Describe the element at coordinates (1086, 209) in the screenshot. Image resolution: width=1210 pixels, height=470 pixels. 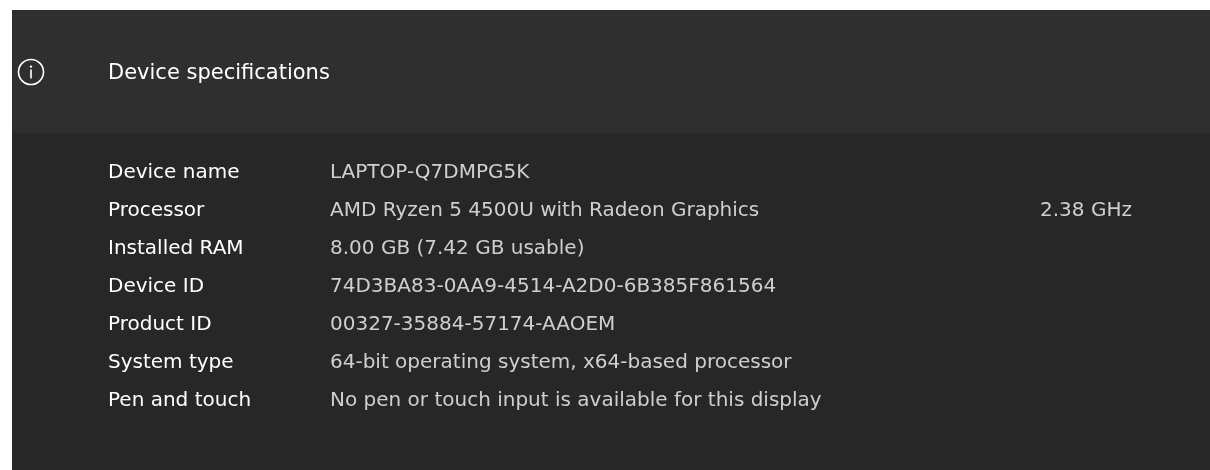
I see `spec-extra: 2.38 GHz` at that location.